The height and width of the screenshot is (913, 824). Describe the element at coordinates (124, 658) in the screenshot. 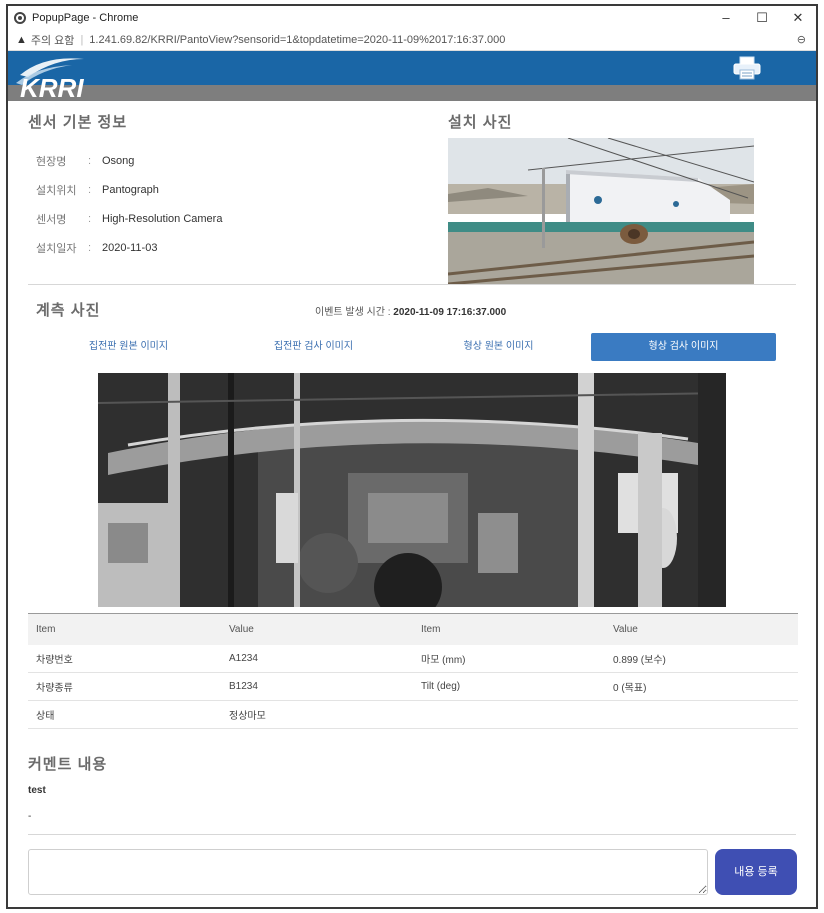

I see `table-cell: 차량번호` at that location.